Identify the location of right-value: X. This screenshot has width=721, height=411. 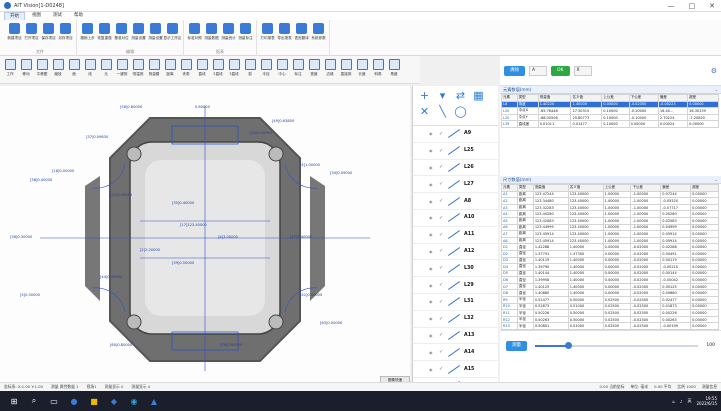
(582, 70).